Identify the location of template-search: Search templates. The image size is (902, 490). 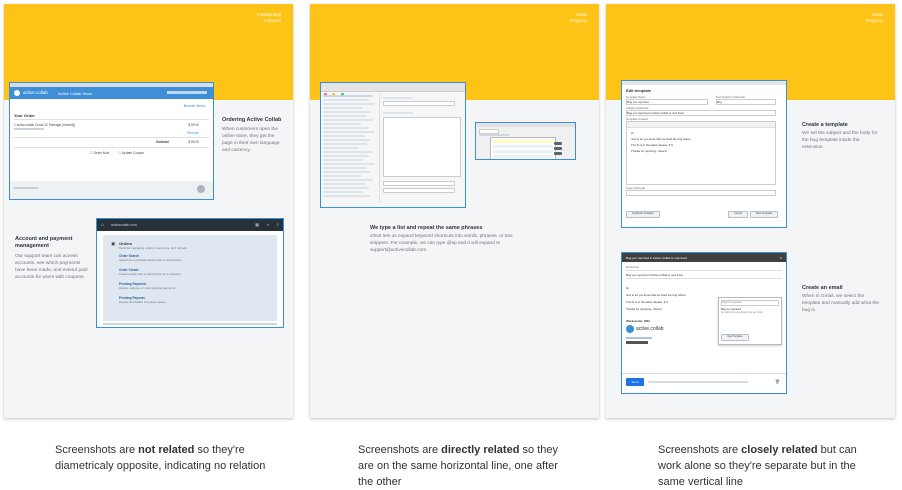
(750, 303).